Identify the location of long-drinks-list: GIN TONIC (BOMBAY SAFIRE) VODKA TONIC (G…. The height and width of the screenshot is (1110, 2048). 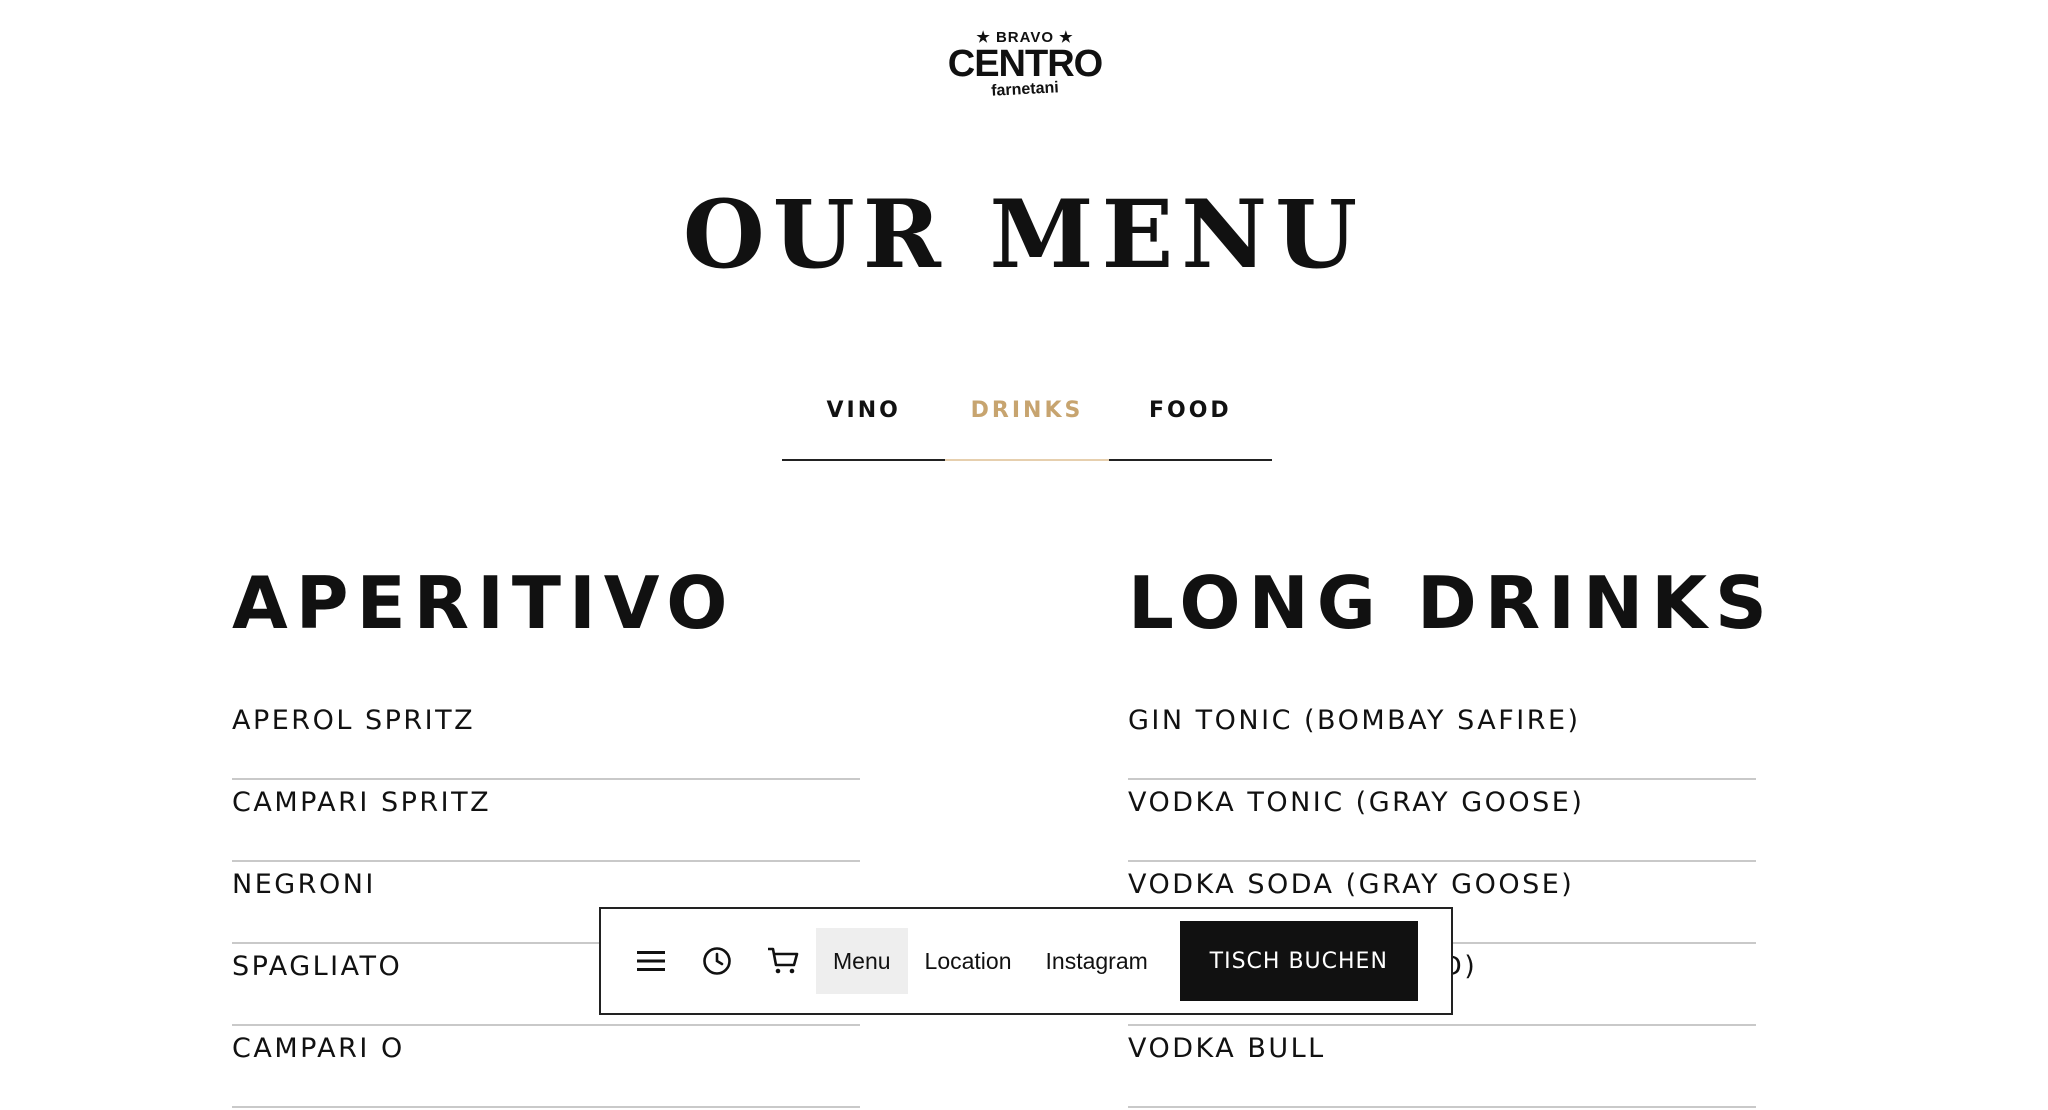
(1442, 905).